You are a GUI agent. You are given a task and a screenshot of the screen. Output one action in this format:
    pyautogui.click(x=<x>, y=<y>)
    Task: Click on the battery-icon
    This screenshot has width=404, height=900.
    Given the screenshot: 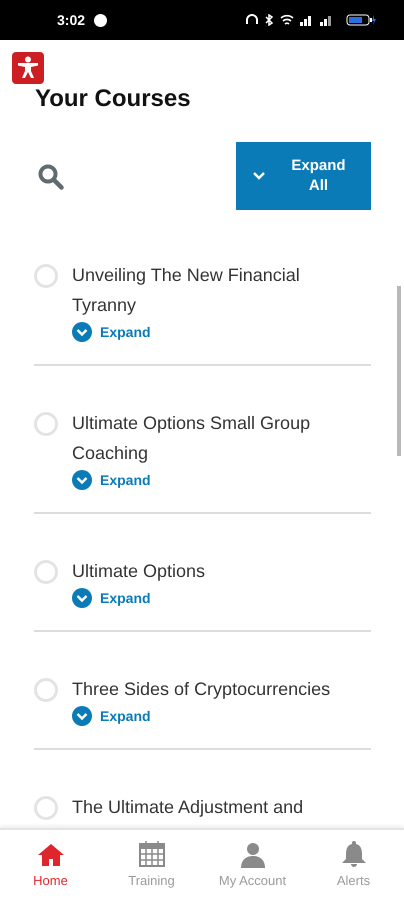 What is the action you would take?
    pyautogui.click(x=361, y=20)
    